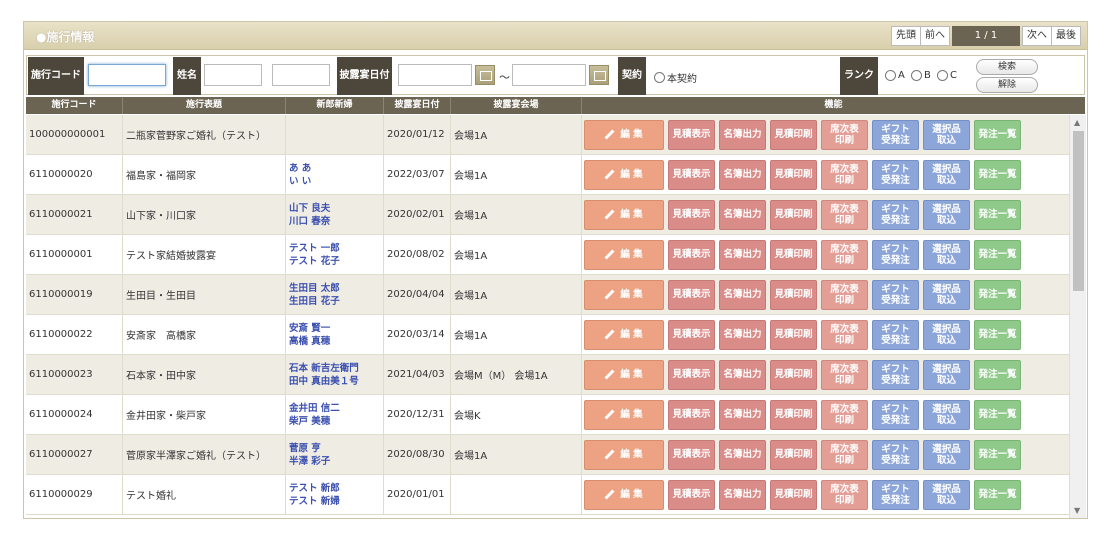 Image resolution: width=1110 pixels, height=545 pixels. Describe the element at coordinates (300, 181) in the screenshot. I see `bride-name: い い` at that location.